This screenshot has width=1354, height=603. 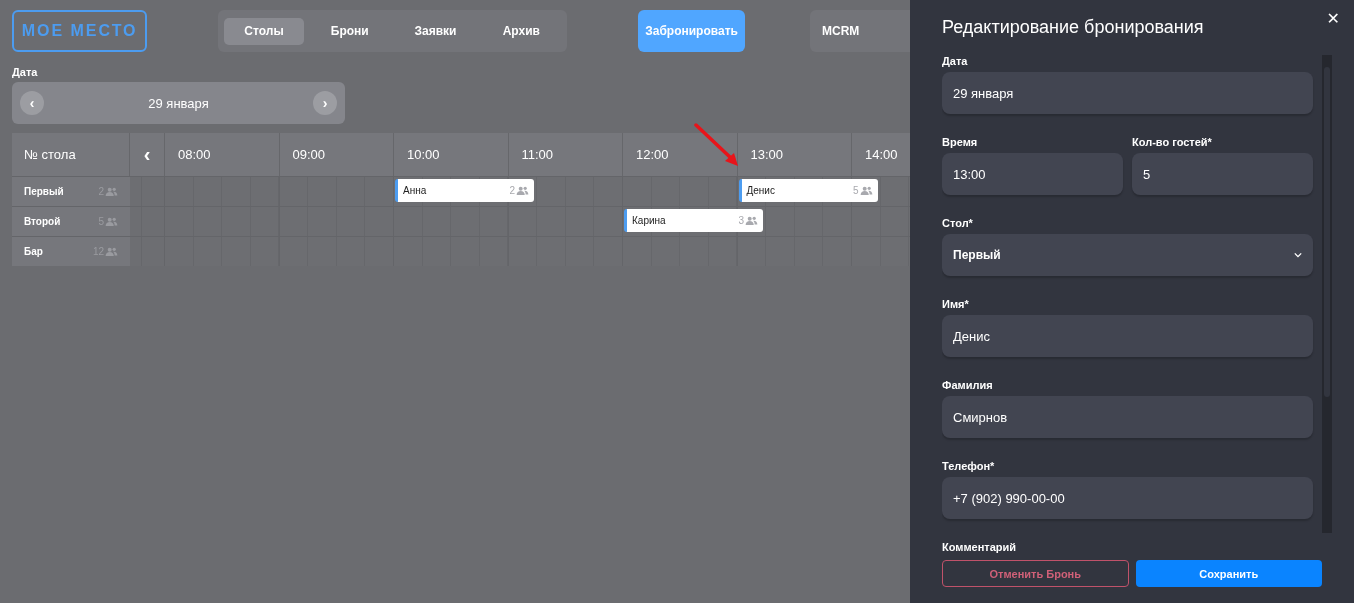 I want to click on input-field: 5, so click(x=1222, y=174).